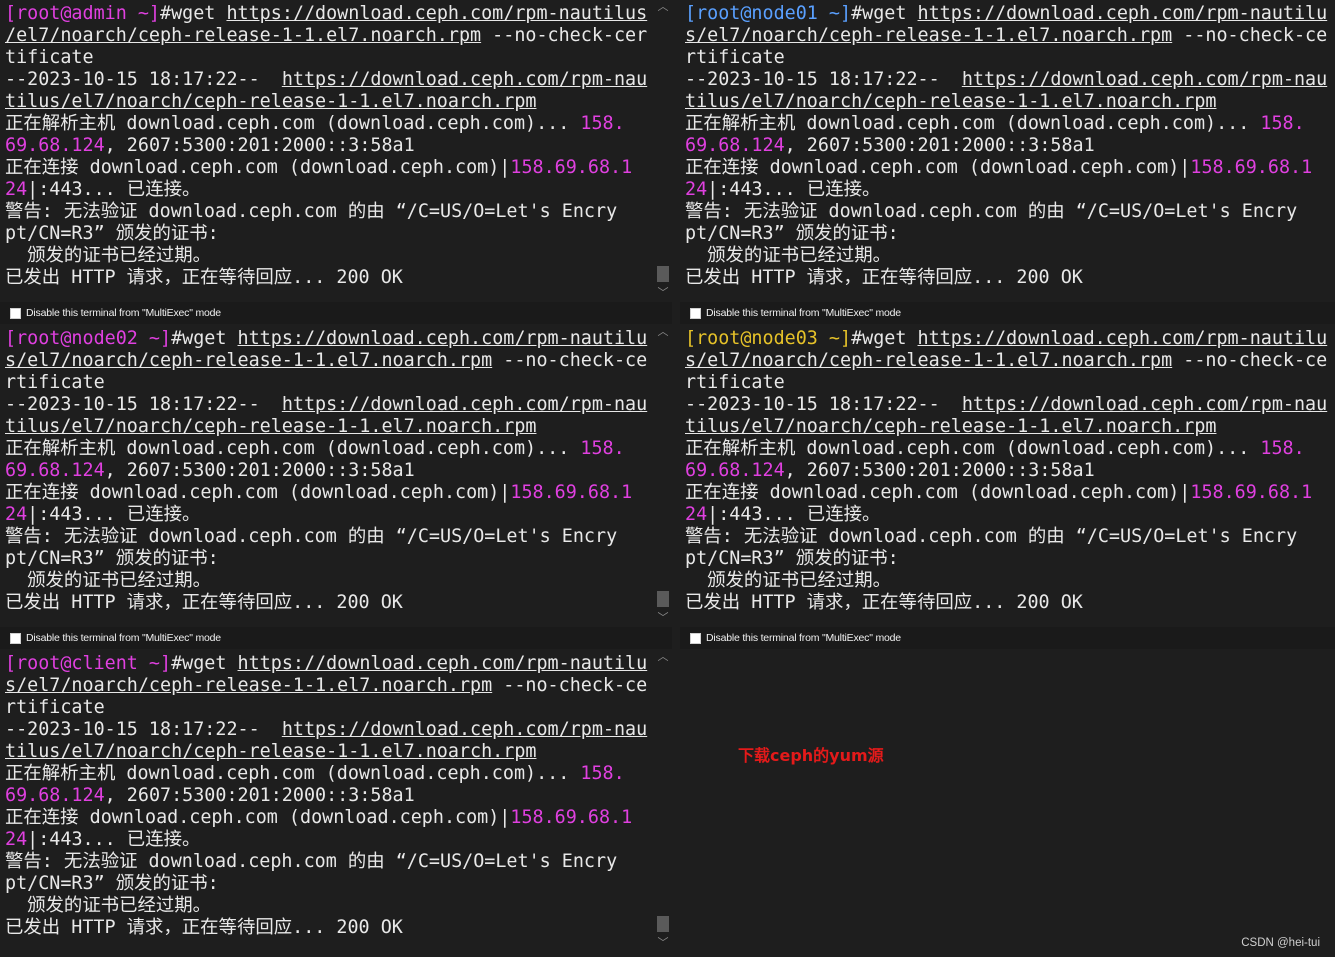  What do you see at coordinates (571, 492) in the screenshot?
I see `output-text: 158.69.68.1` at bounding box center [571, 492].